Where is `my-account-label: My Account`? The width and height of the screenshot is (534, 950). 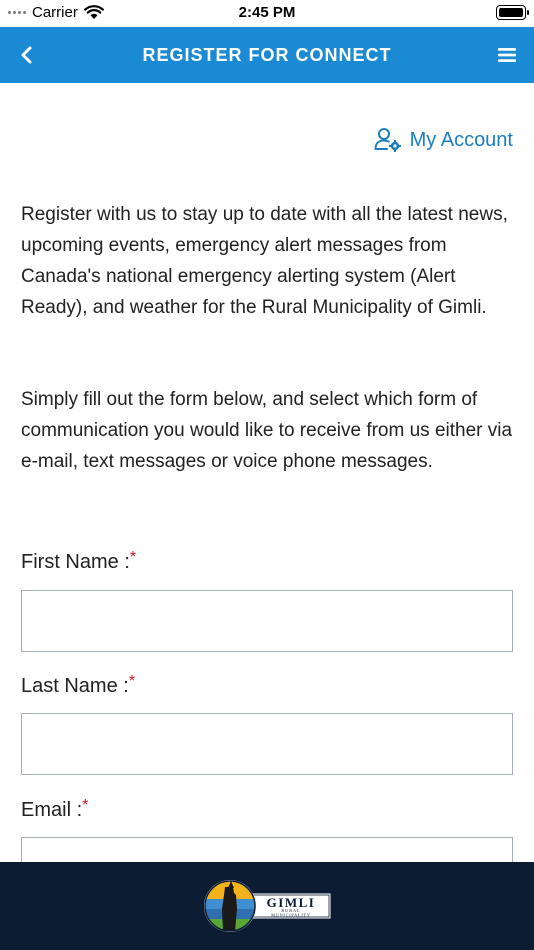 my-account-label: My Account is located at coordinates (461, 140).